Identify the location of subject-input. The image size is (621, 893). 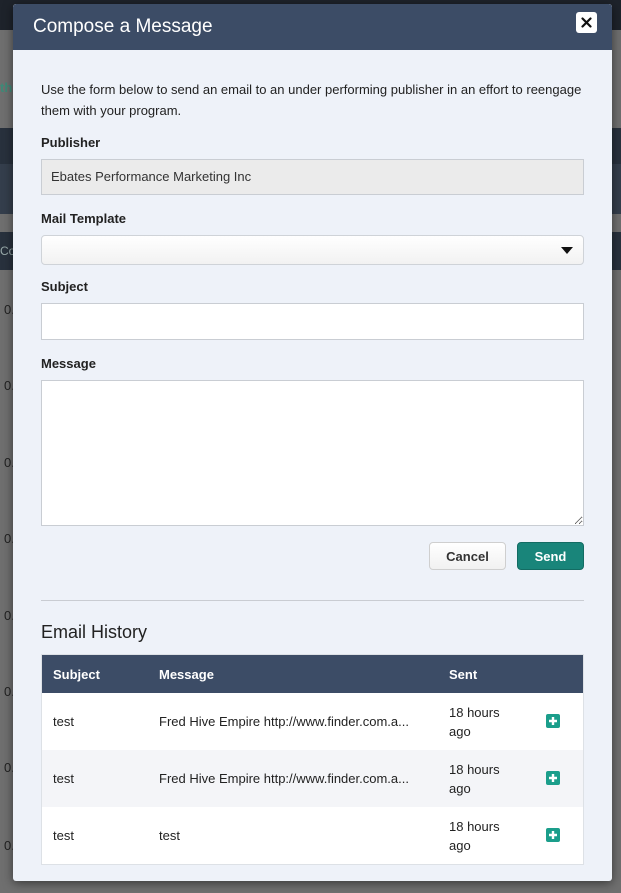
(312, 321).